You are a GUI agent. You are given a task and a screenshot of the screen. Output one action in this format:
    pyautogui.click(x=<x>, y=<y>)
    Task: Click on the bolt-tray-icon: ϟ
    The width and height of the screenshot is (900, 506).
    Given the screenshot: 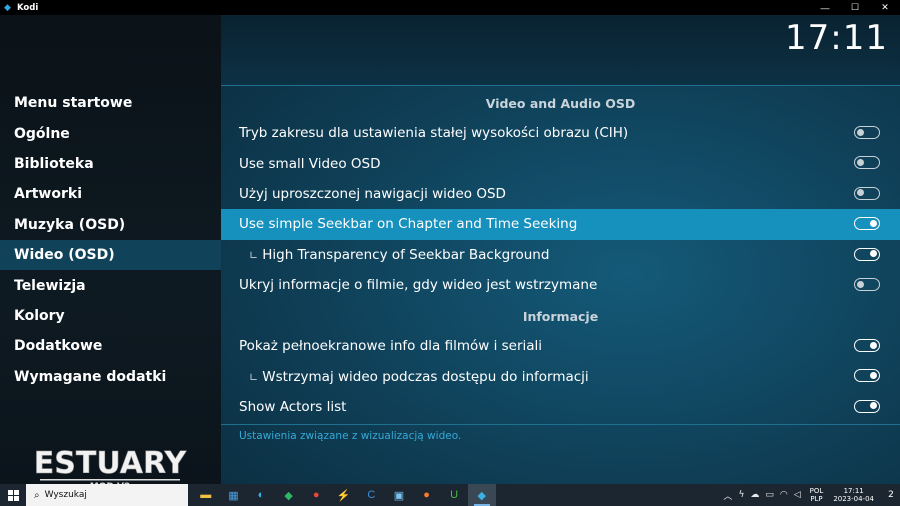 What is the action you would take?
    pyautogui.click(x=741, y=495)
    